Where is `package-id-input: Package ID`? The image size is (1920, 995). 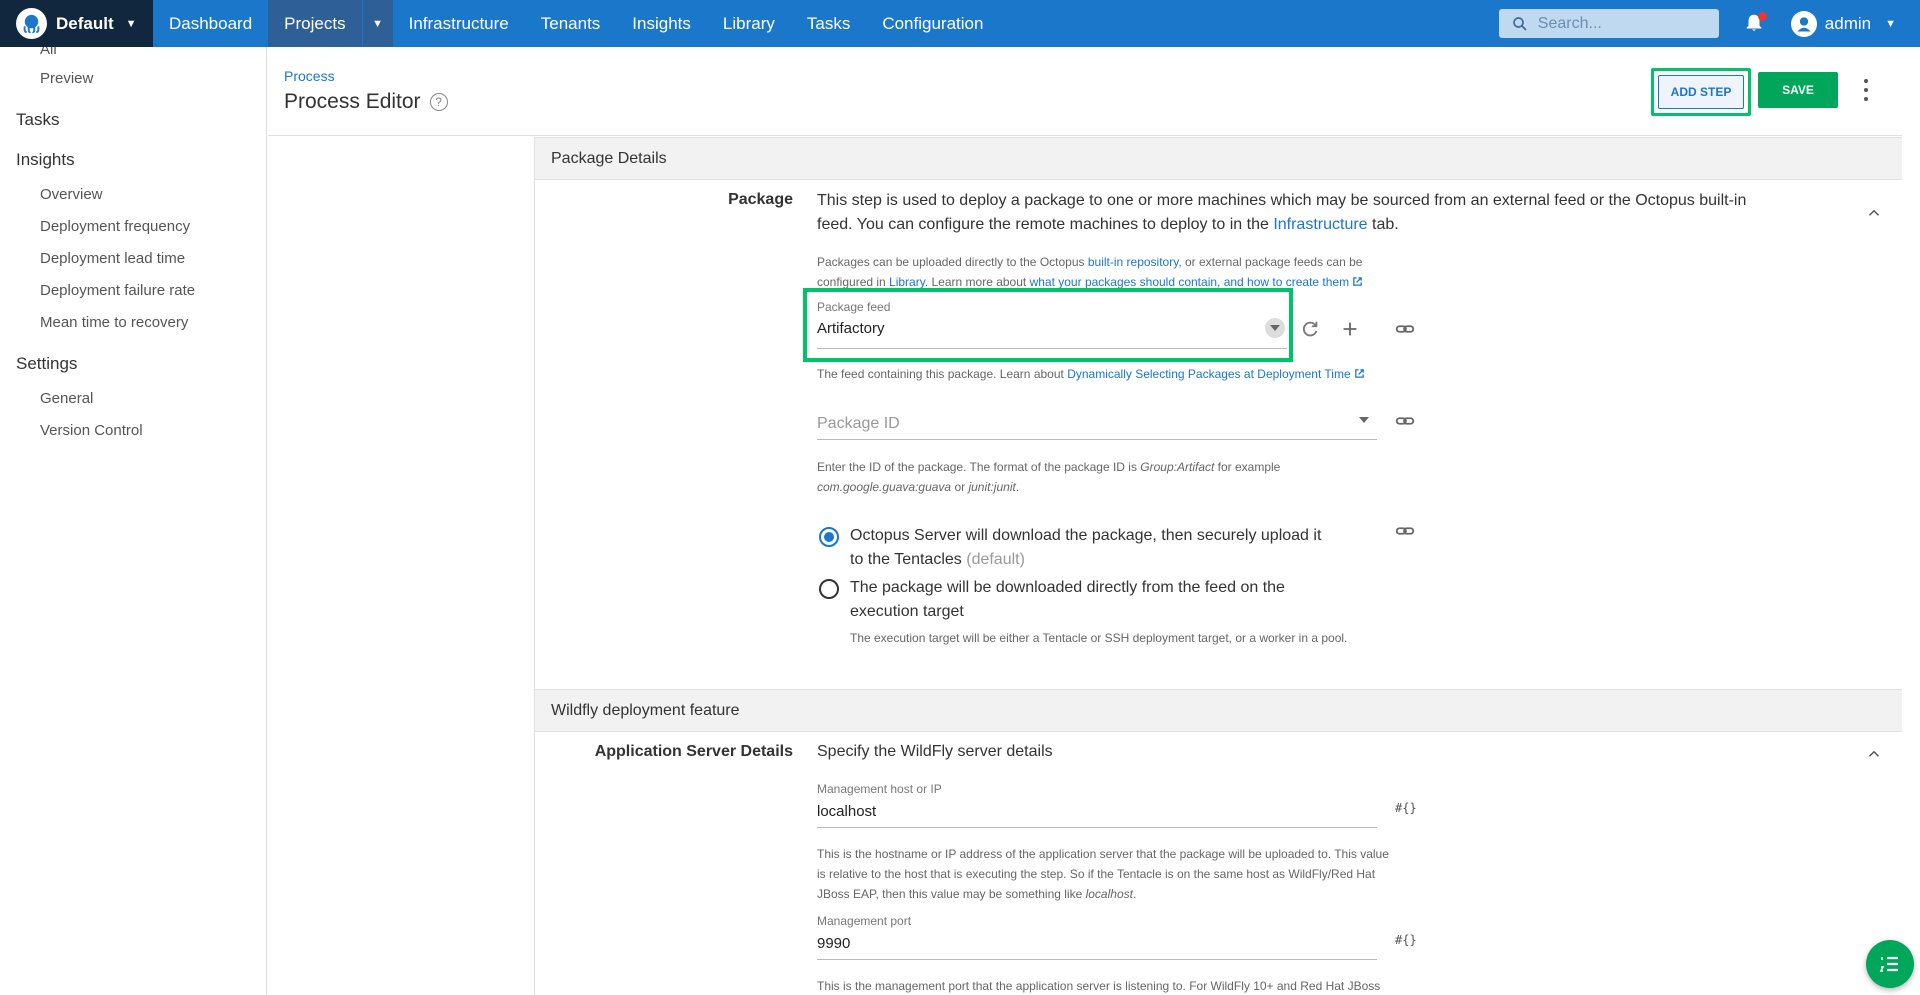 package-id-input: Package ID is located at coordinates (858, 424).